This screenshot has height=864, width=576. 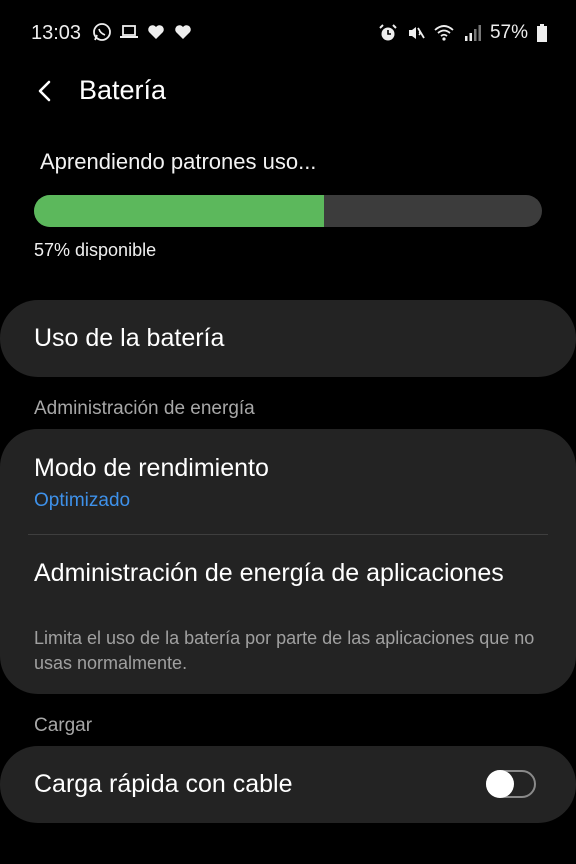 What do you see at coordinates (500, 784) in the screenshot?
I see `toggle-knob` at bounding box center [500, 784].